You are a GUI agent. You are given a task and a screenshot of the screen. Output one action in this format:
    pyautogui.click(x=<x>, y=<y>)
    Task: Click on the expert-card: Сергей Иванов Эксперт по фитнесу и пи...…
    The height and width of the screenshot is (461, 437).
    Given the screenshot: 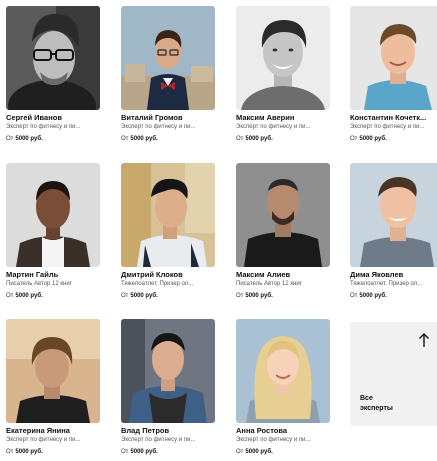 What is the action you would take?
    pyautogui.click(x=53, y=80)
    